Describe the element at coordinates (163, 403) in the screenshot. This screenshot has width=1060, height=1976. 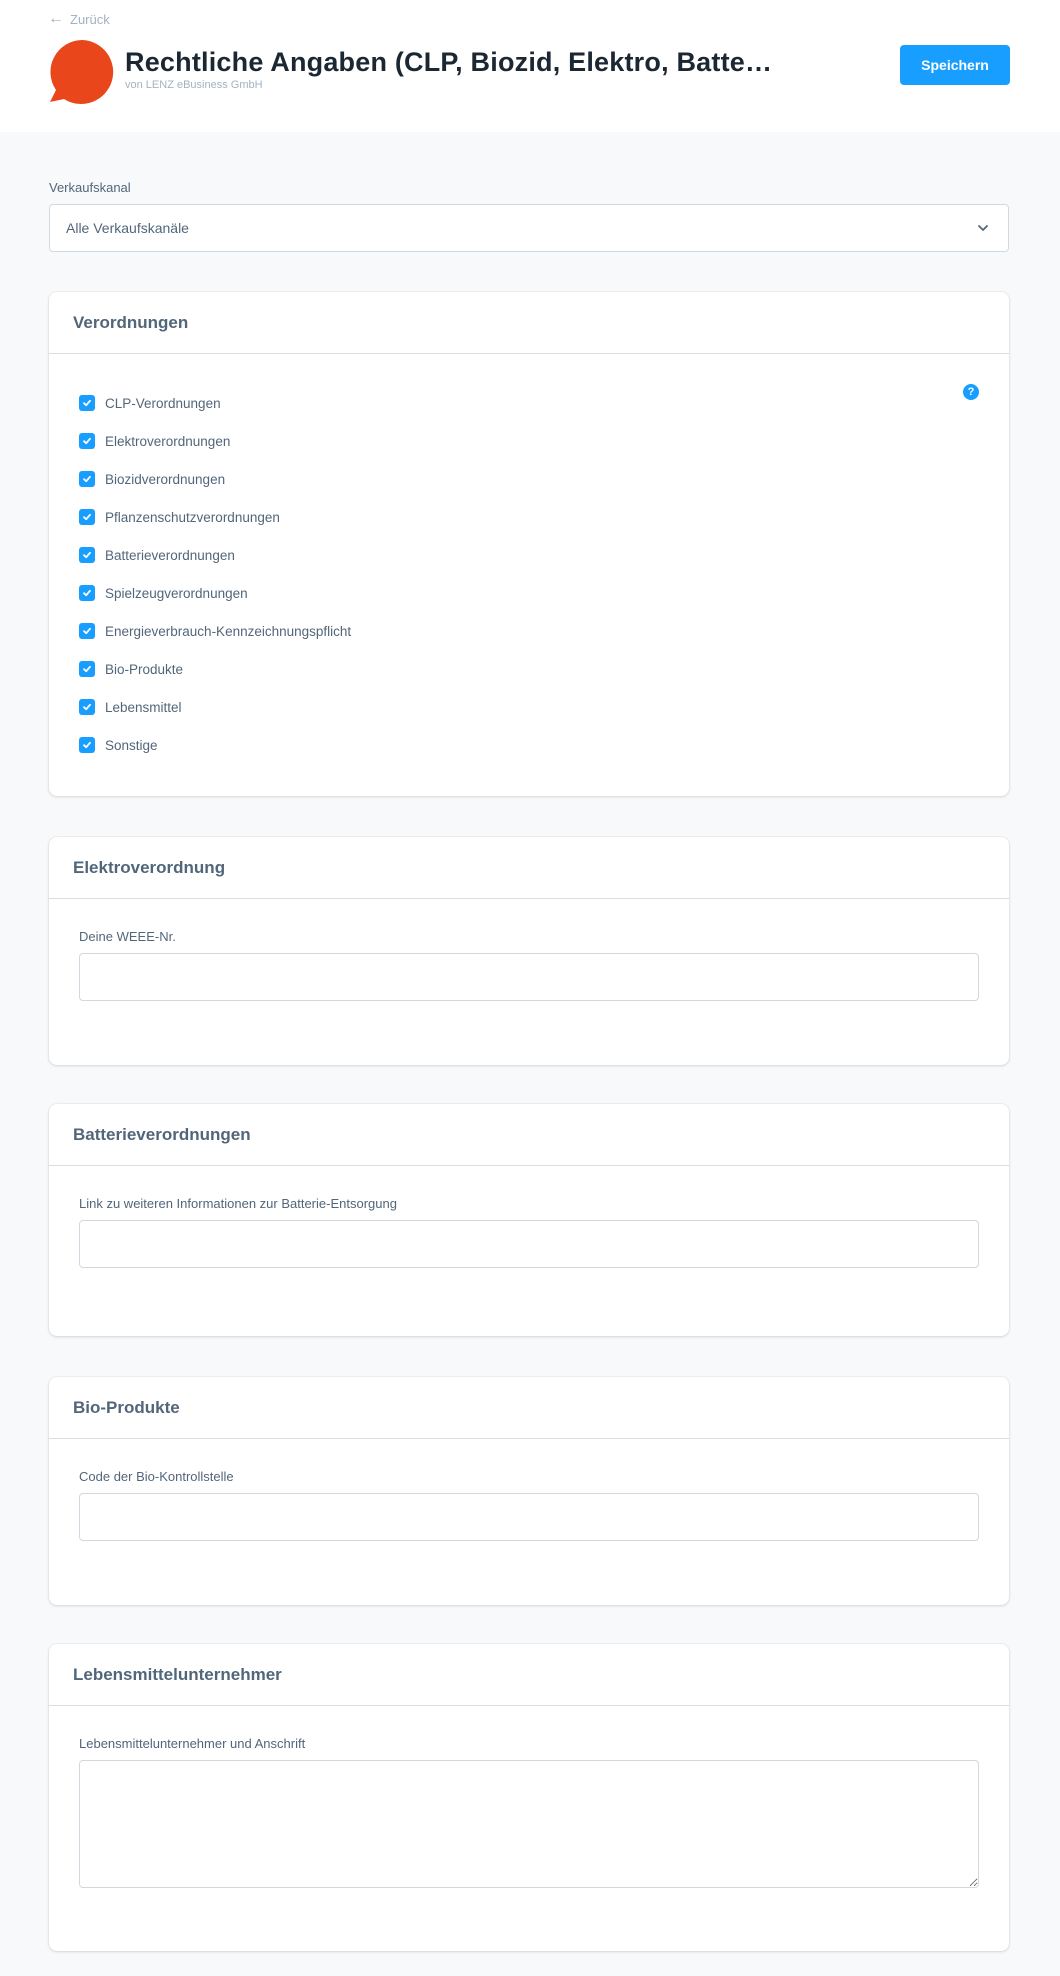
I see `checkbox-label: CLP-Verordnungen` at that location.